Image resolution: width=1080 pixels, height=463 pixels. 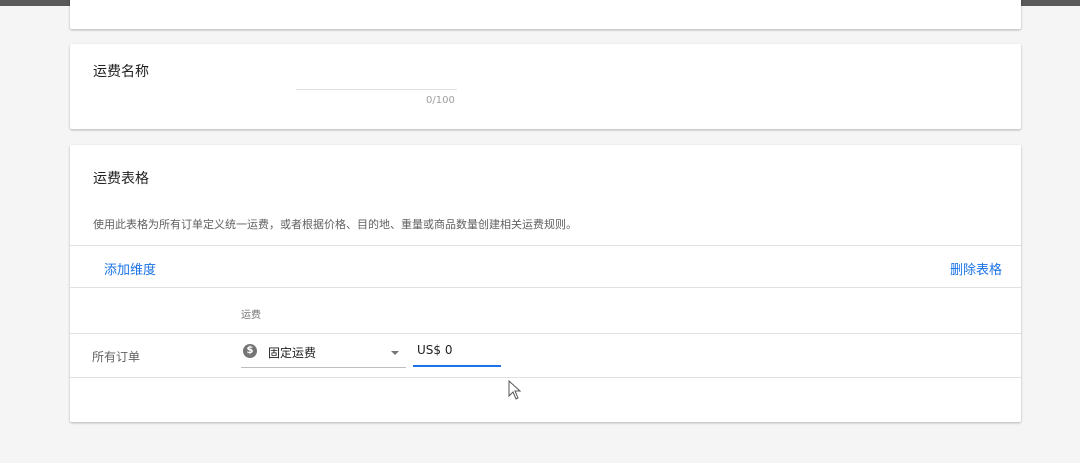 What do you see at coordinates (250, 351) in the screenshot?
I see `dollar-icon: $` at bounding box center [250, 351].